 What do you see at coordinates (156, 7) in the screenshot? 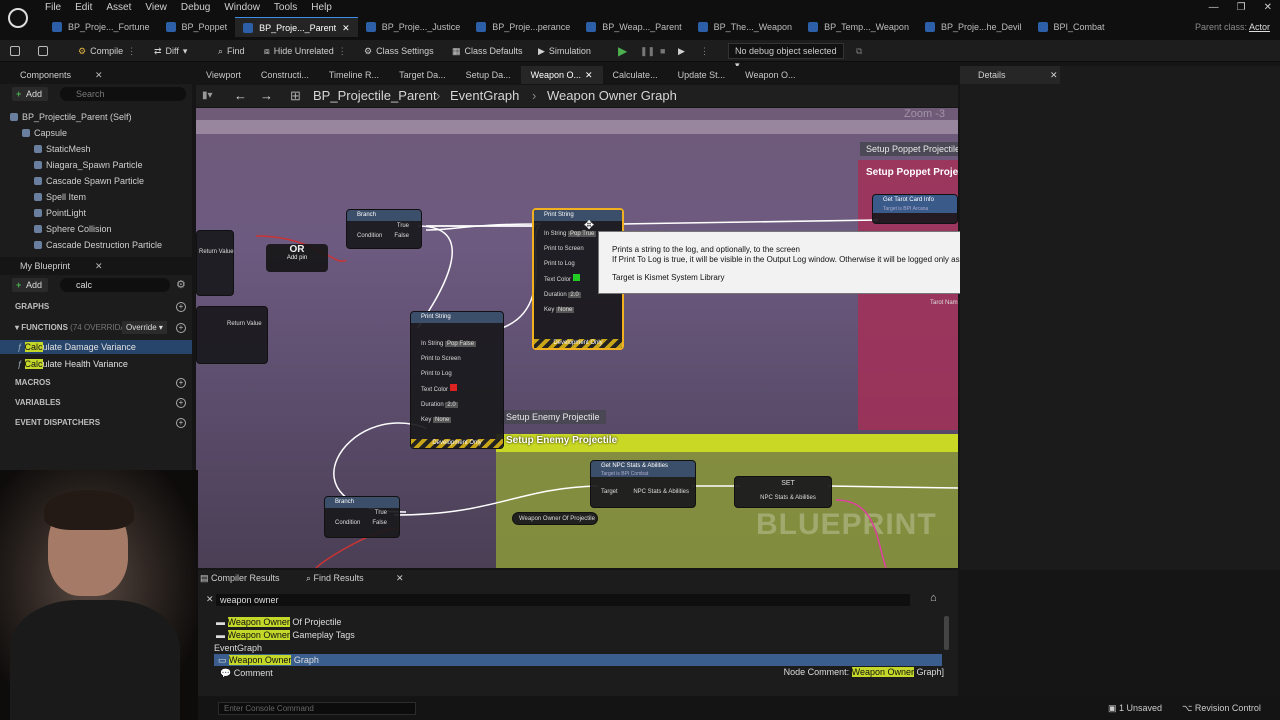
I see `menu-view: View` at bounding box center [156, 7].